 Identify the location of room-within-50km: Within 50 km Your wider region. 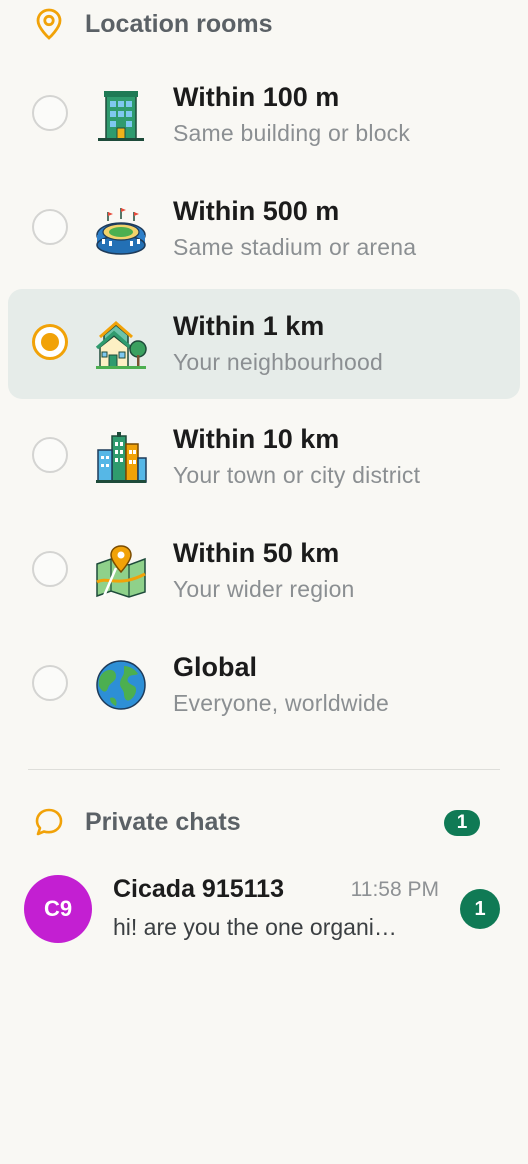
(264, 571).